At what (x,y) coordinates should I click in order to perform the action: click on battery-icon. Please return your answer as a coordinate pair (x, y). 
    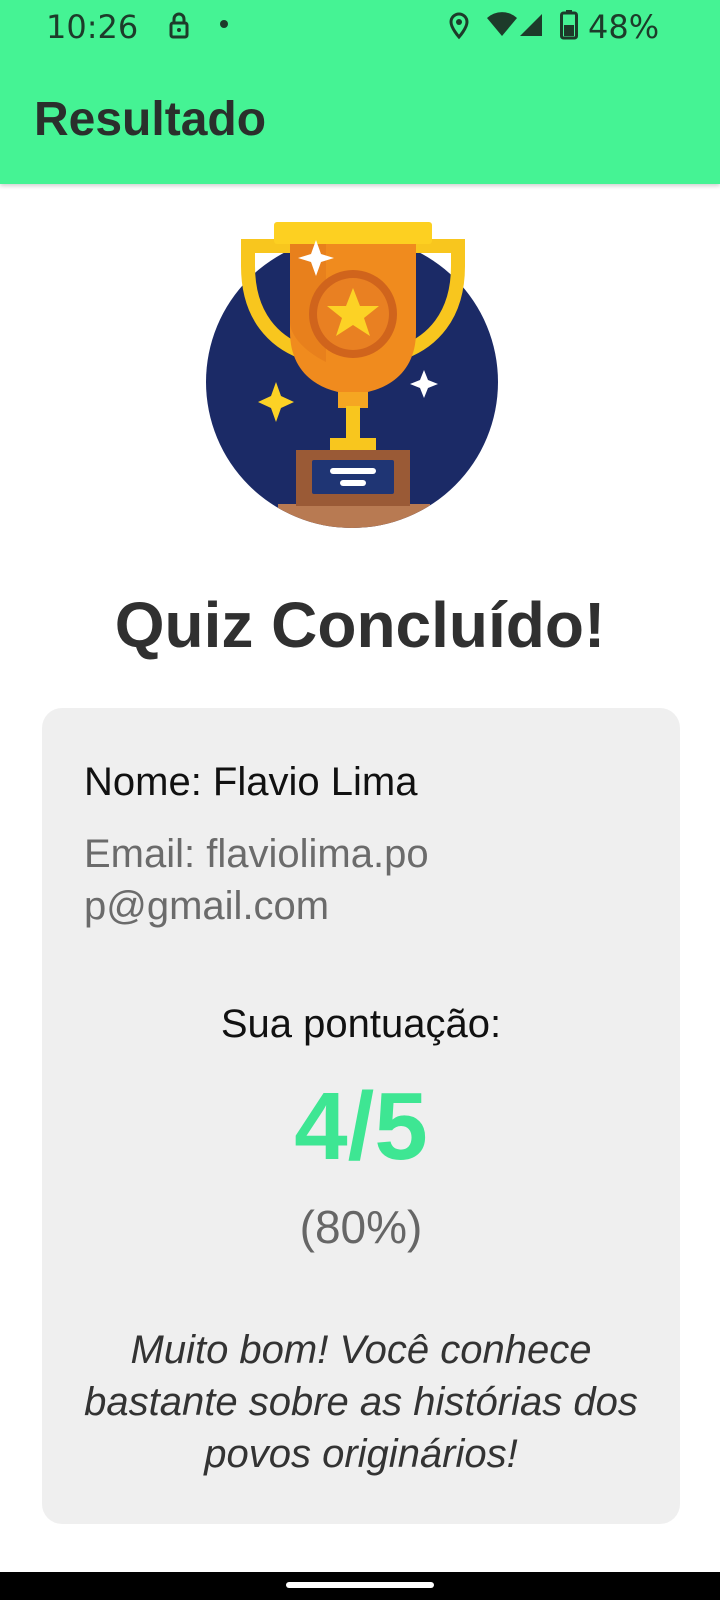
    Looking at the image, I should click on (569, 25).